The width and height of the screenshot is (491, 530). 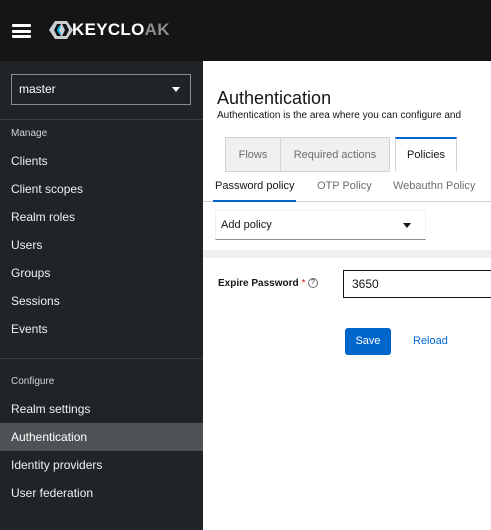 I want to click on reload-button: Reload, so click(x=430, y=341).